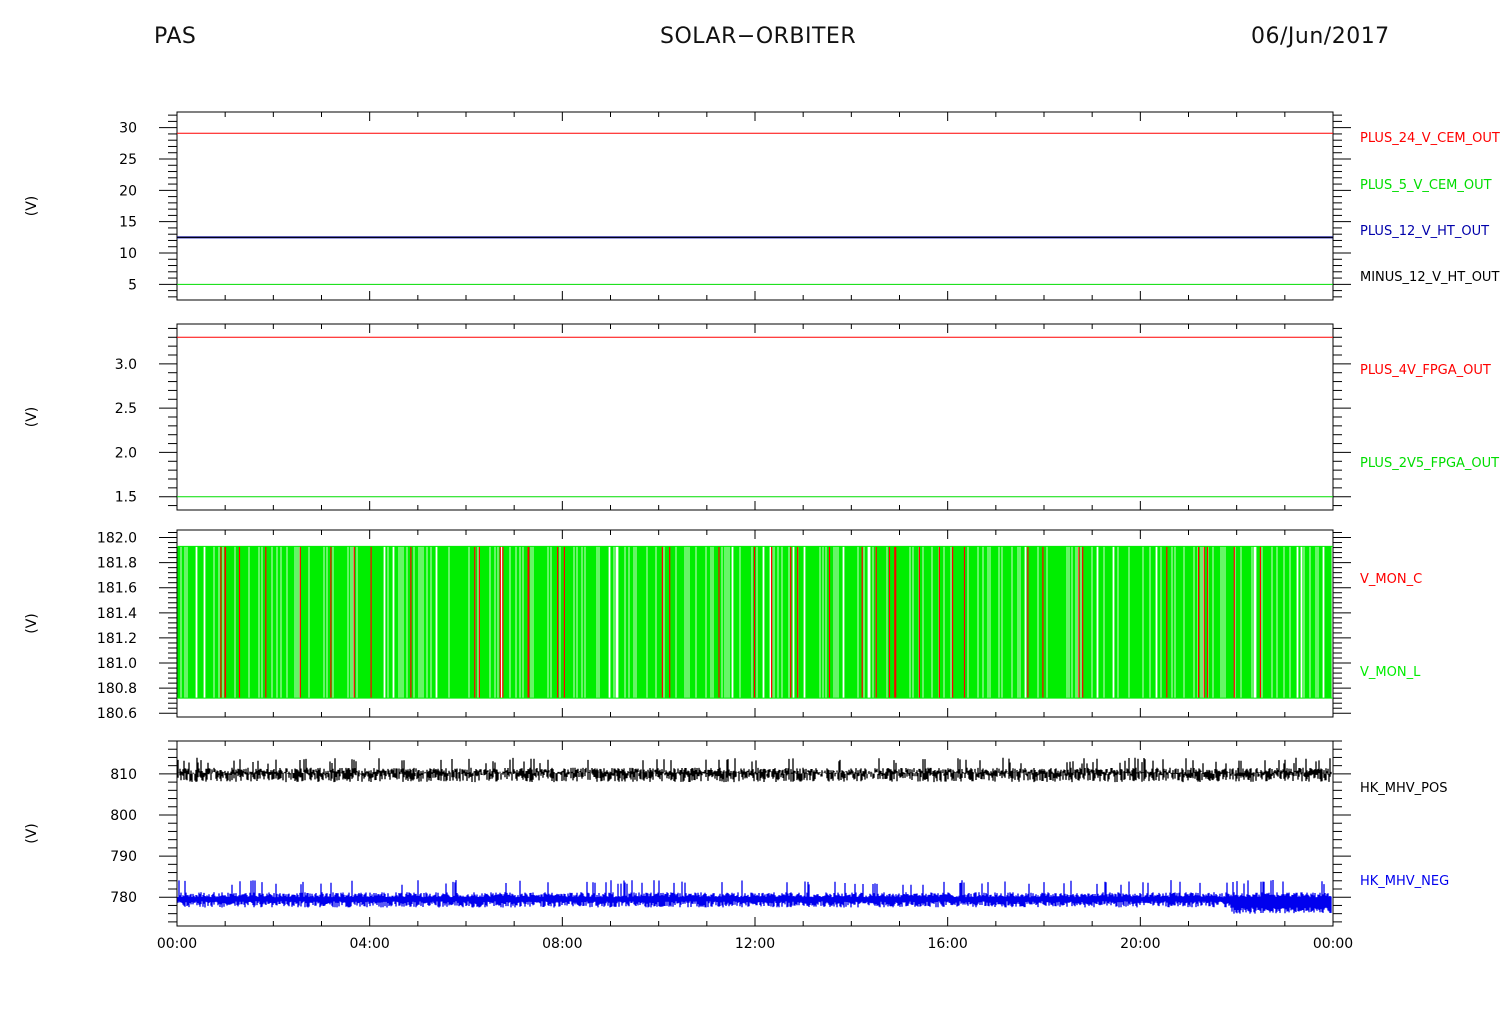 This screenshot has width=1512, height=1020. What do you see at coordinates (123, 857) in the screenshot?
I see `y-tick-label: 790` at bounding box center [123, 857].